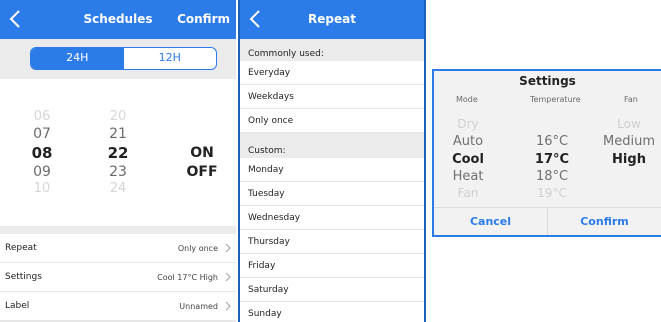  What do you see at coordinates (332, 242) in the screenshot?
I see `repeat-option-thursday: Thursday` at bounding box center [332, 242].